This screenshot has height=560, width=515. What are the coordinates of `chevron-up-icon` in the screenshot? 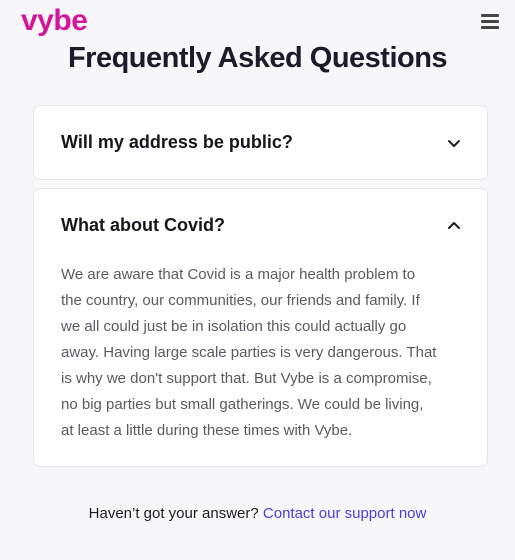 It's located at (454, 226).